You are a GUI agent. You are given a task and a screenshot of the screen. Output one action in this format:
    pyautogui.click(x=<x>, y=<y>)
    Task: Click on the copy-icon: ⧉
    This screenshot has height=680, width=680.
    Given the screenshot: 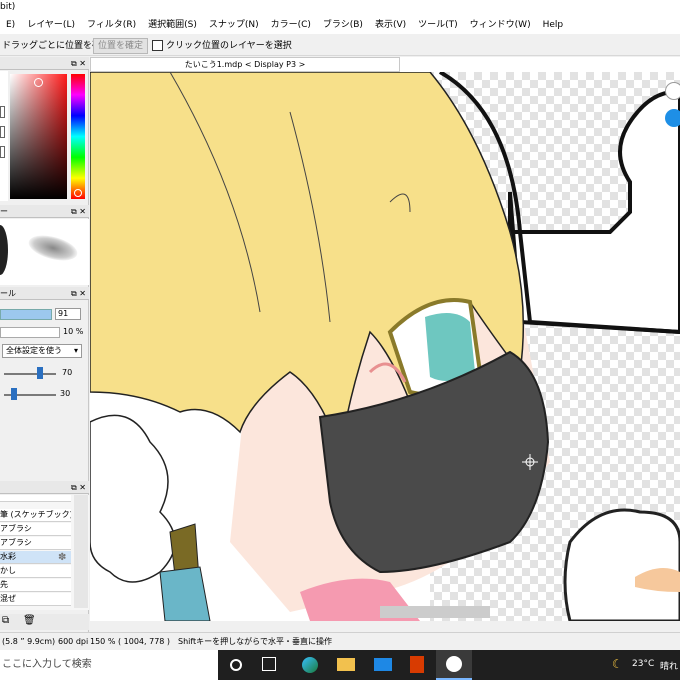 What is the action you would take?
    pyautogui.click(x=5, y=620)
    